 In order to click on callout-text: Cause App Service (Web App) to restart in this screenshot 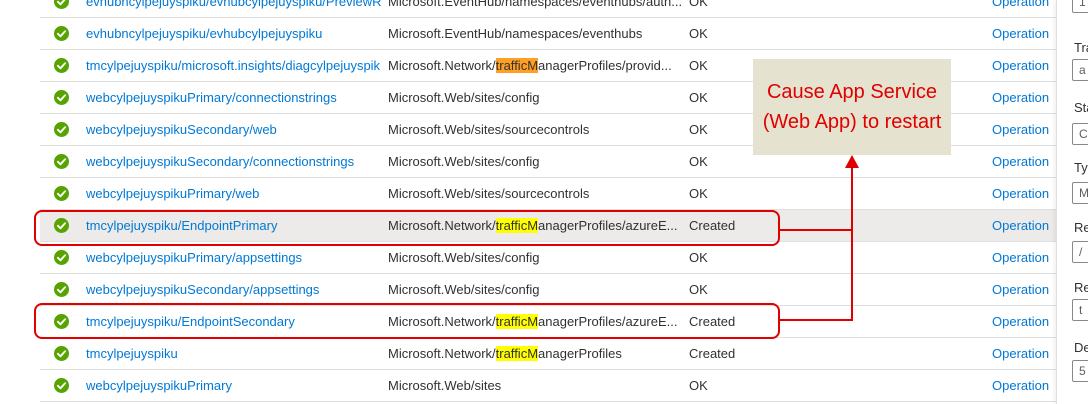, I will do `click(852, 107)`.